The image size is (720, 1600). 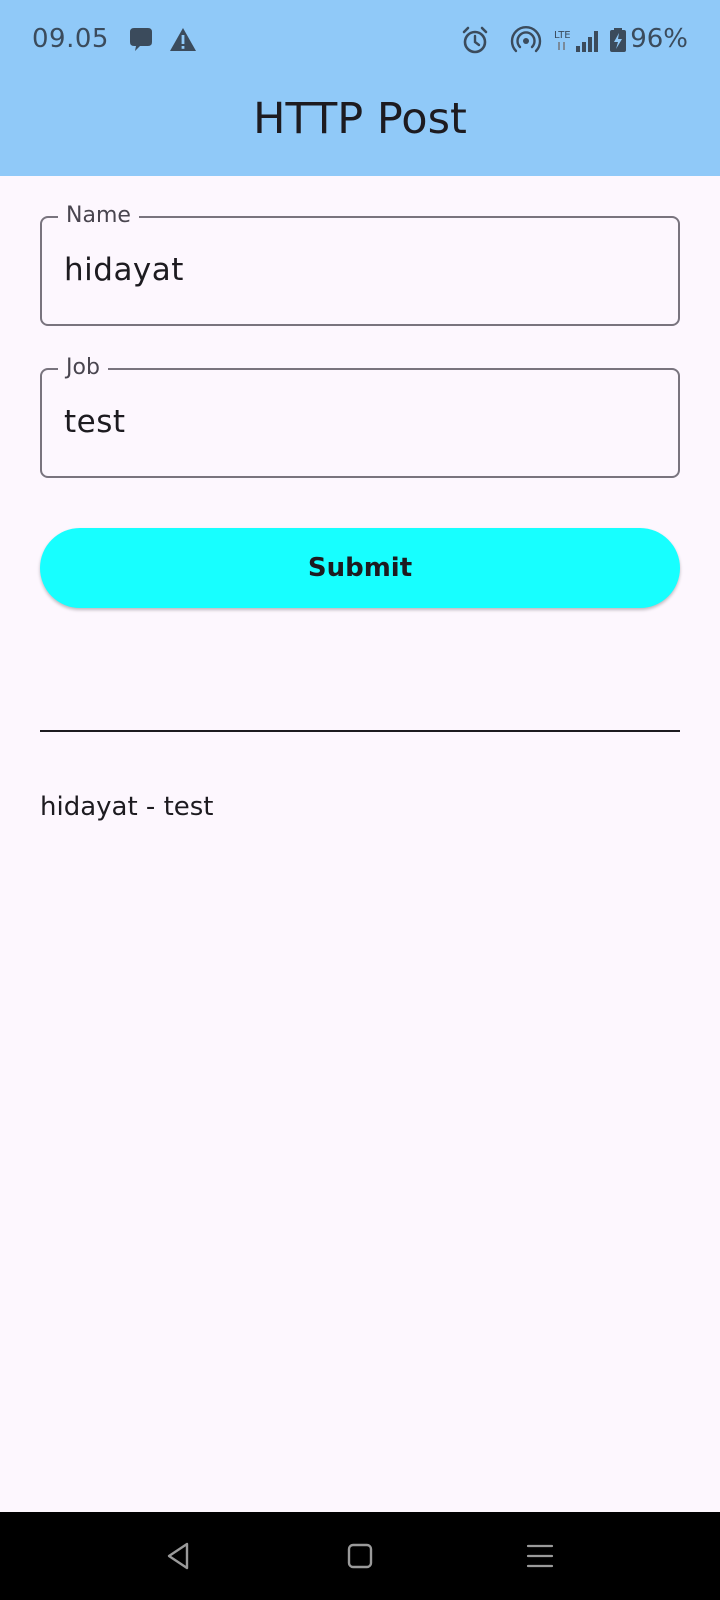 What do you see at coordinates (562, 35) in the screenshot?
I see `lte-label: LTE` at bounding box center [562, 35].